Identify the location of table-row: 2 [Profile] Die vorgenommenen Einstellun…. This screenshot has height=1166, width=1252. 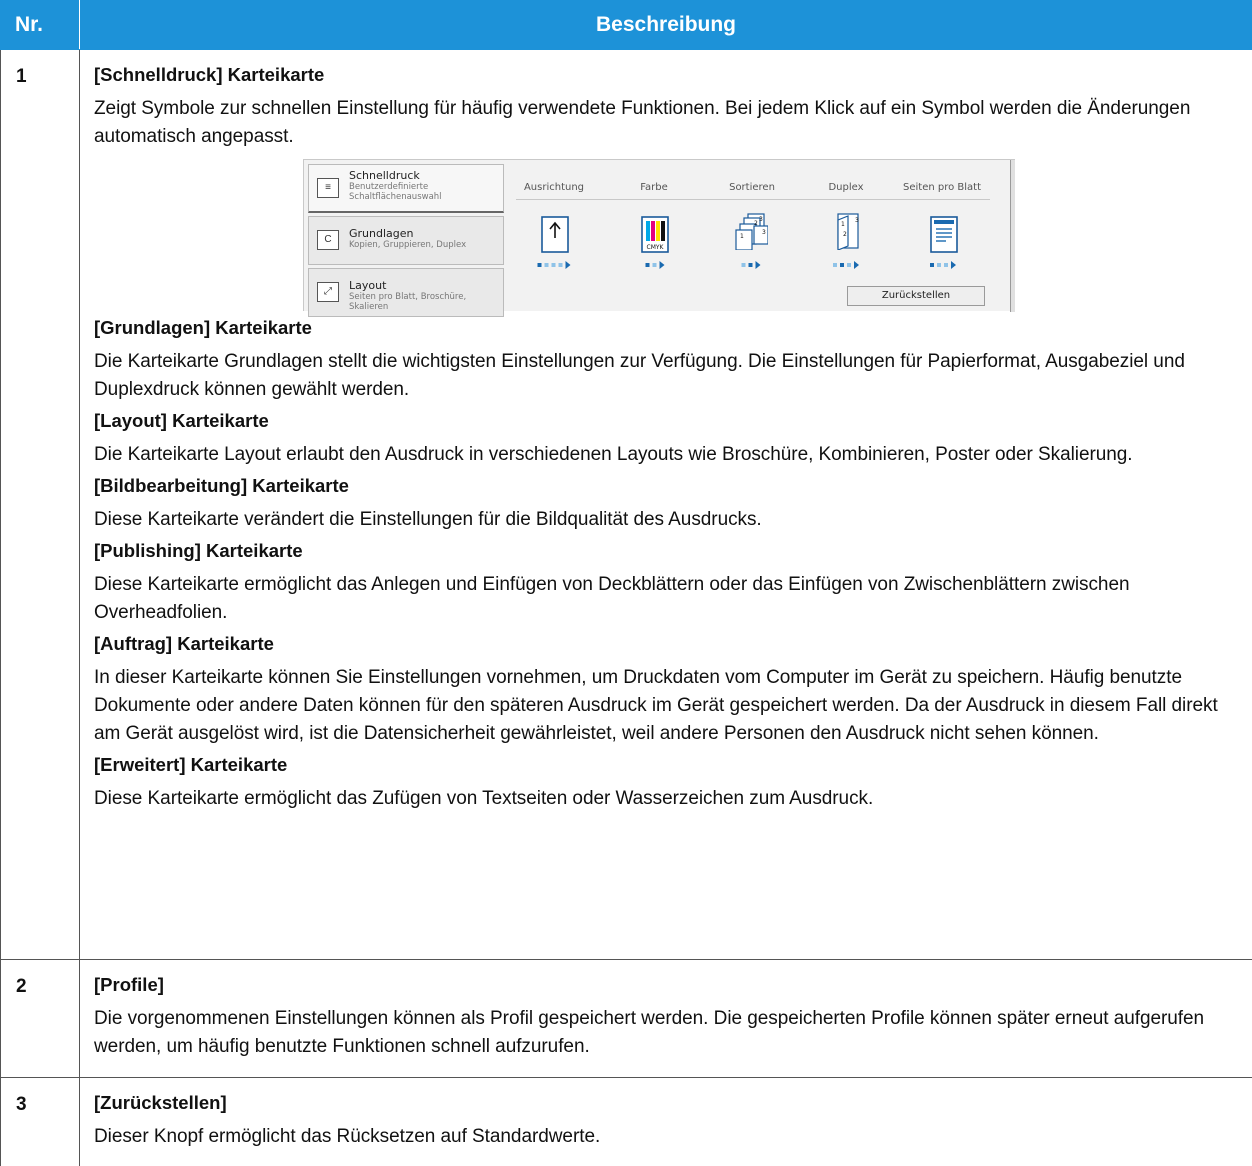
(626, 1018).